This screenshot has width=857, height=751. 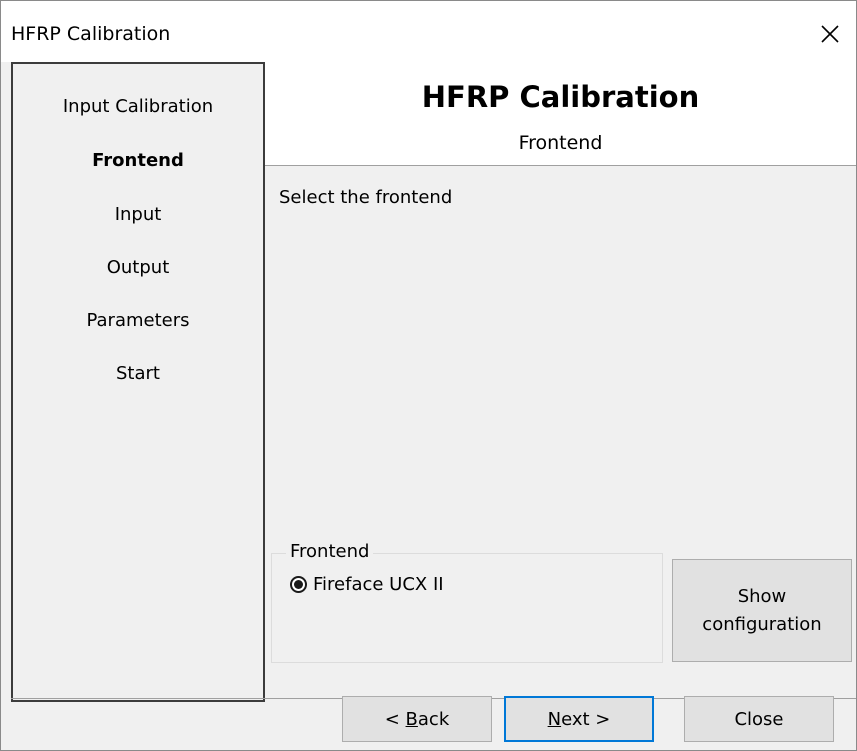 What do you see at coordinates (467, 602) in the screenshot?
I see `frontend-groupbox: Frontend Fireface UCX II` at bounding box center [467, 602].